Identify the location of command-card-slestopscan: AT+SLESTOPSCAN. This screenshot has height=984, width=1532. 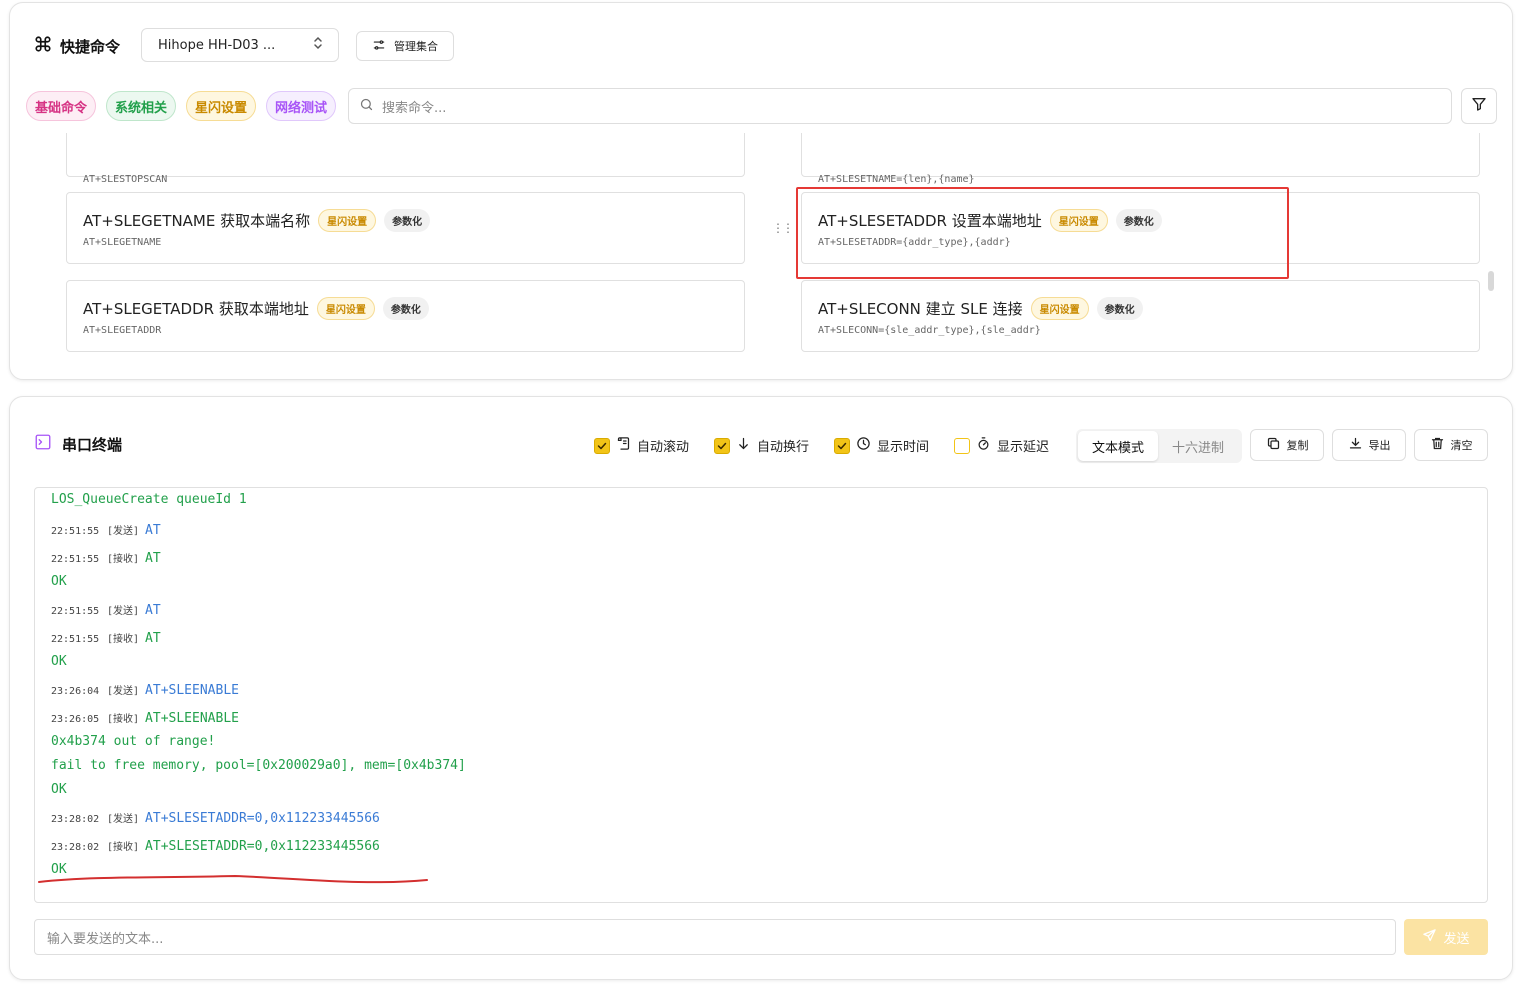
(405, 159).